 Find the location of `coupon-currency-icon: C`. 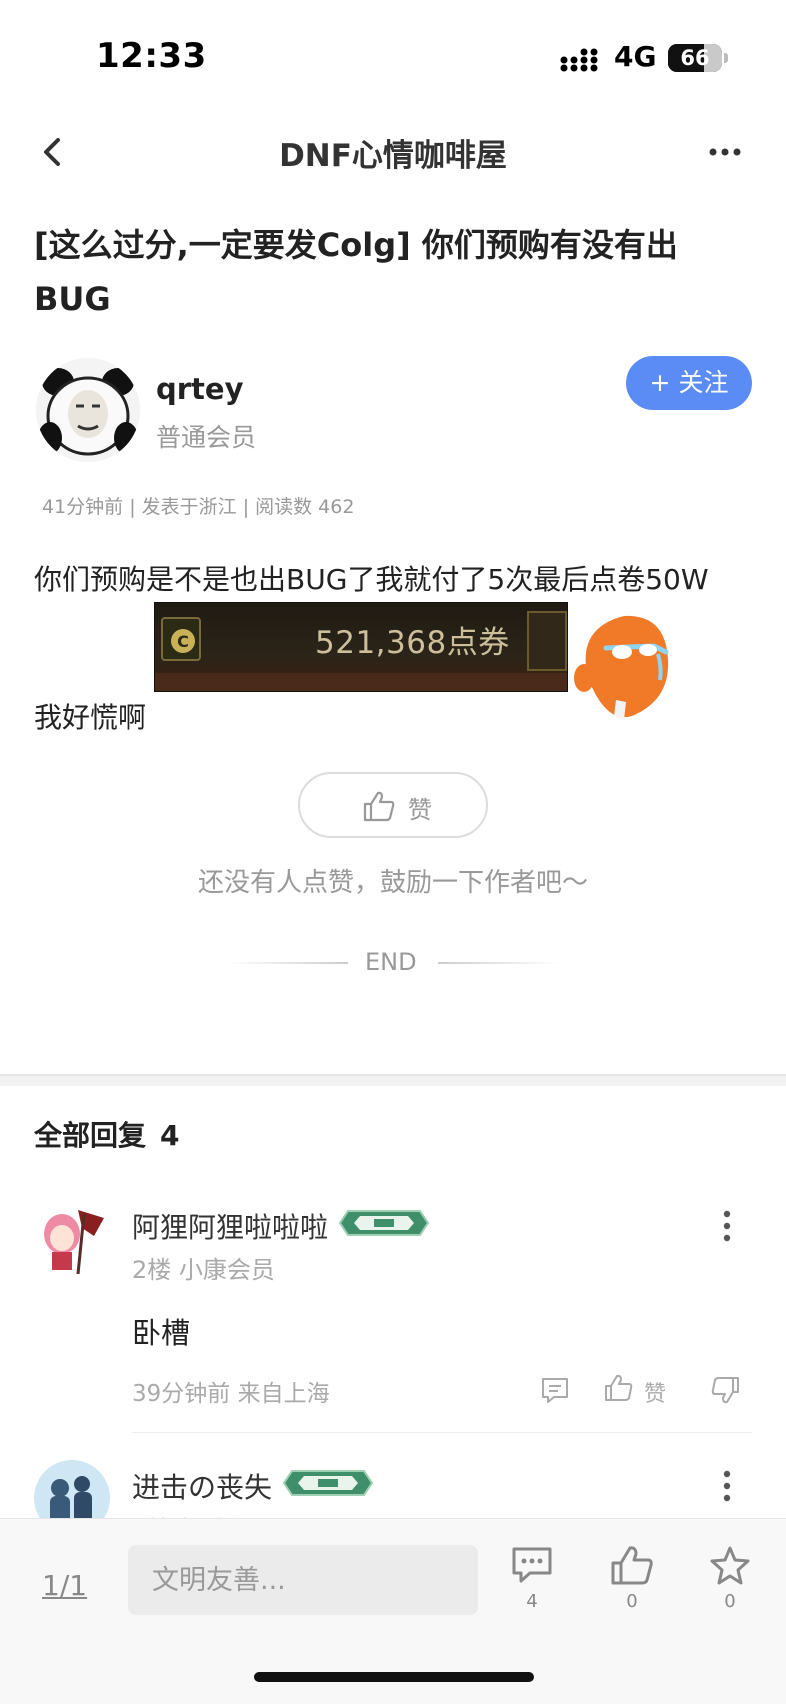

coupon-currency-icon: C is located at coordinates (181, 639).